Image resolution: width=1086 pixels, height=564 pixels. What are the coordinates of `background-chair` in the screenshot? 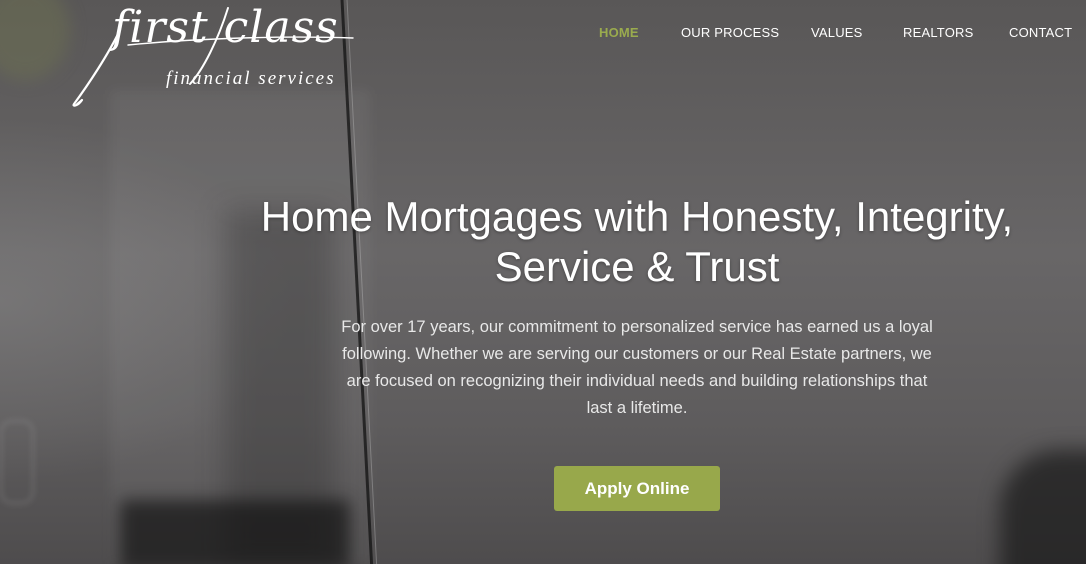 It's located at (1043, 507).